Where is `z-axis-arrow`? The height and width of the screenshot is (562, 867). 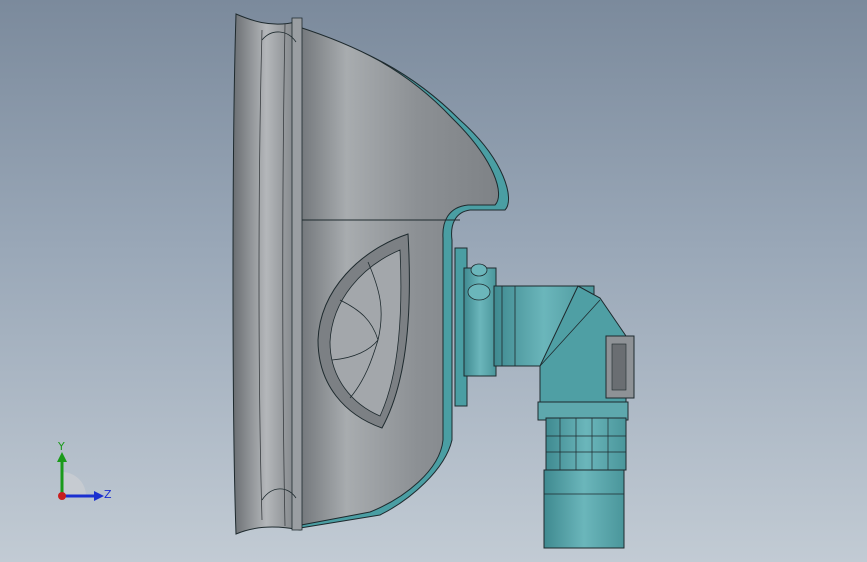 z-axis-arrow is located at coordinates (99, 496).